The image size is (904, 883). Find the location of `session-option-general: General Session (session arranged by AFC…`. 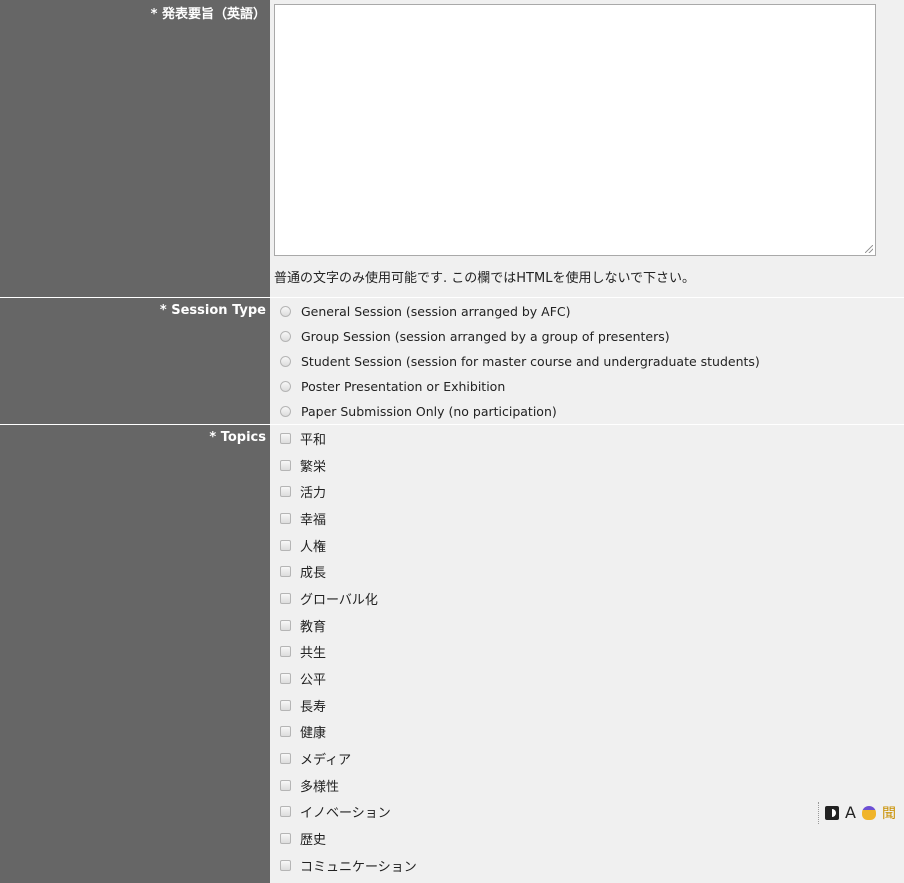

session-option-general: General Session (session arranged by AFC… is located at coordinates (589, 311).